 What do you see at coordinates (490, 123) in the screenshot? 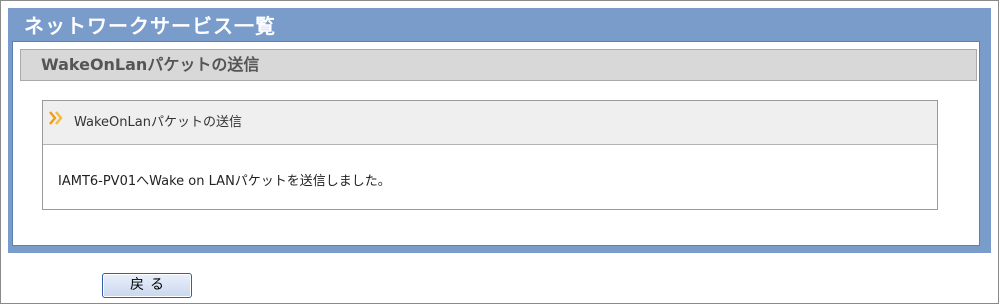
I see `wol-result-header: WakeOnLanパケットの送信` at bounding box center [490, 123].